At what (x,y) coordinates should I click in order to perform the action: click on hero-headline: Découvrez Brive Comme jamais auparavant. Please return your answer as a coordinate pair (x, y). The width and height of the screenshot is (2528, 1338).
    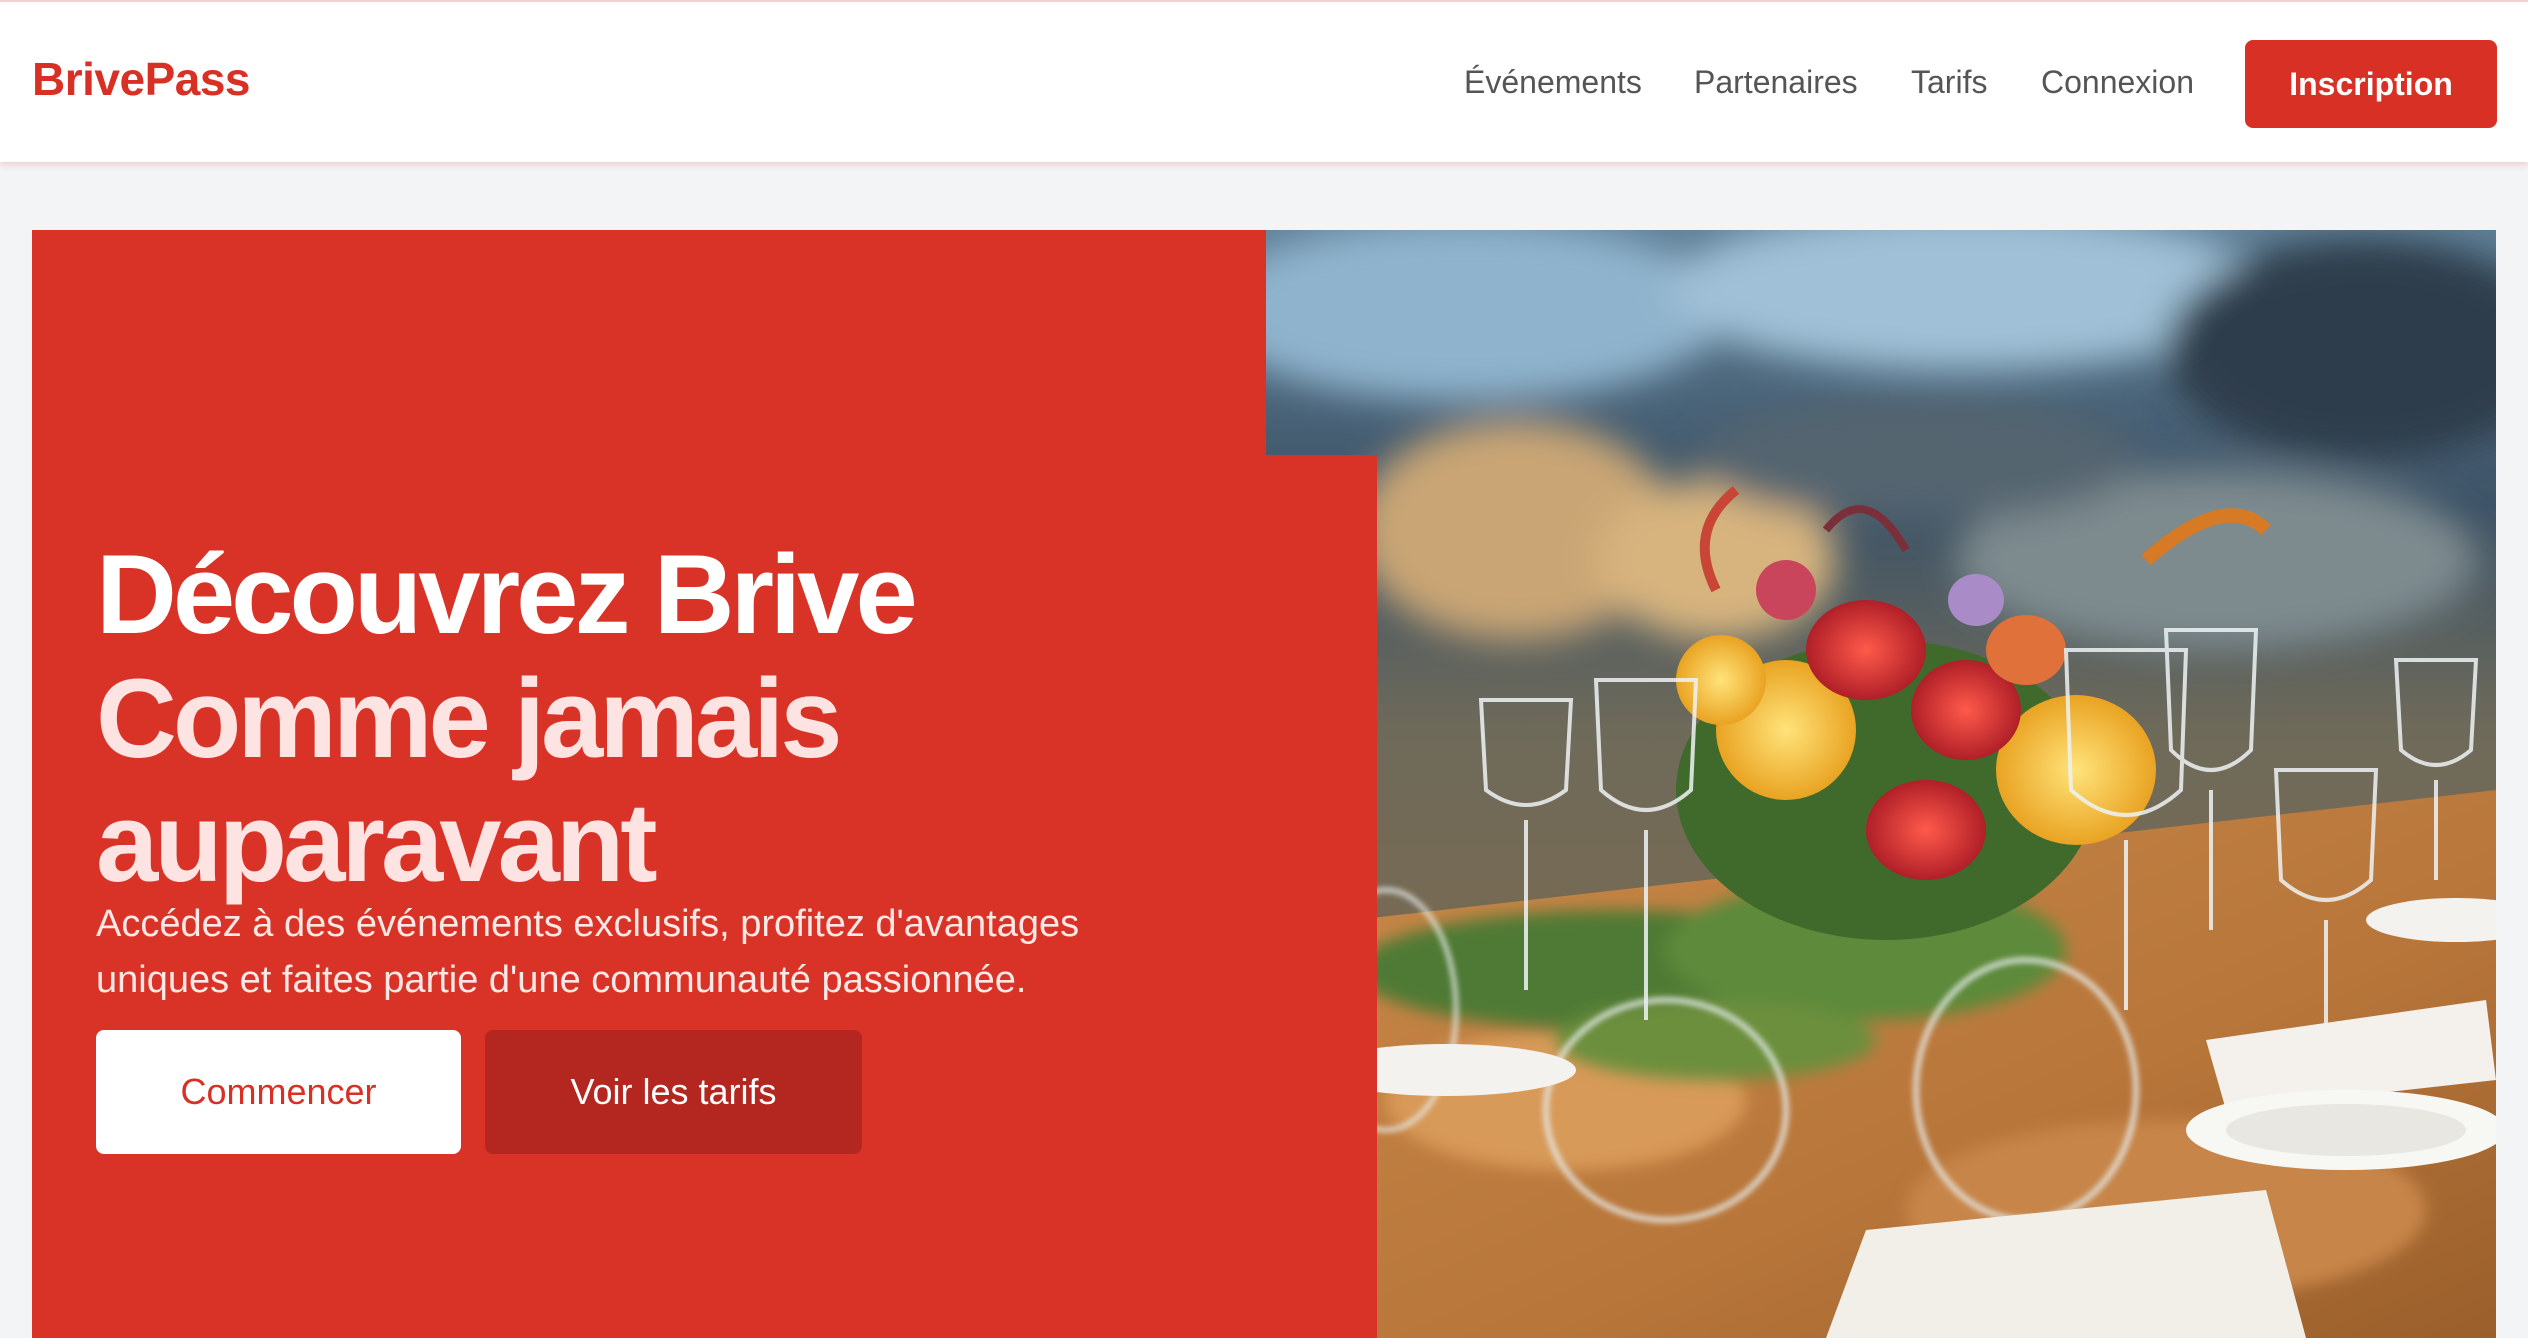
    Looking at the image, I should click on (671, 719).